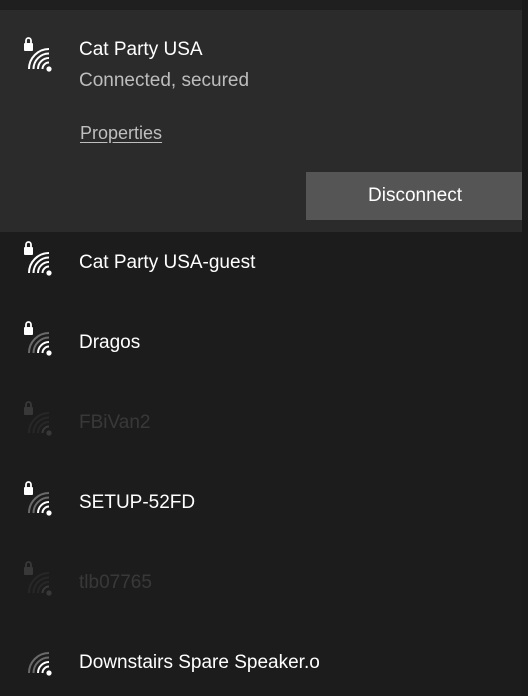  What do you see at coordinates (261, 510) in the screenshot?
I see `network-list-item: SETUP-52FD` at bounding box center [261, 510].